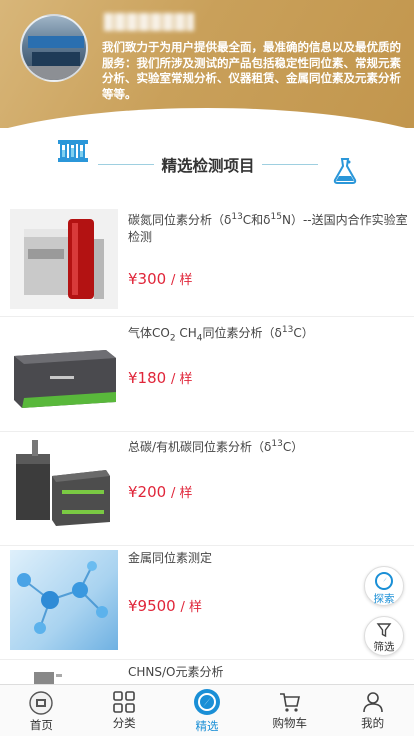 The width and height of the screenshot is (414, 736). I want to click on avatar, so click(54, 48).